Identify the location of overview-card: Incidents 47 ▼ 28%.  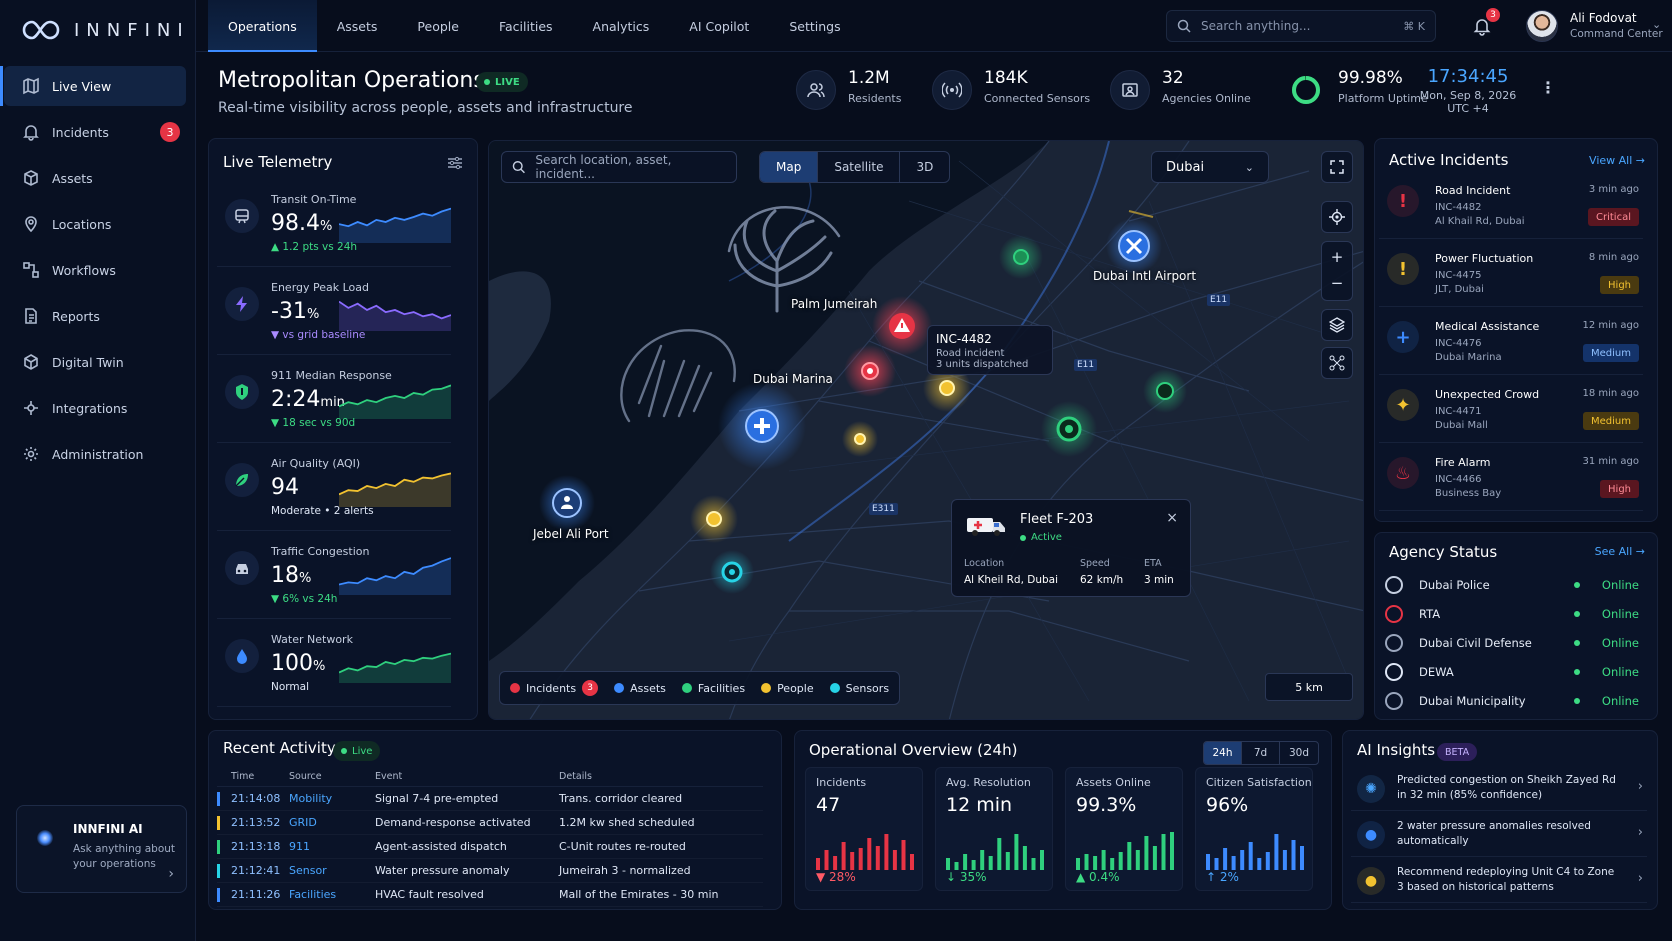
(864, 829).